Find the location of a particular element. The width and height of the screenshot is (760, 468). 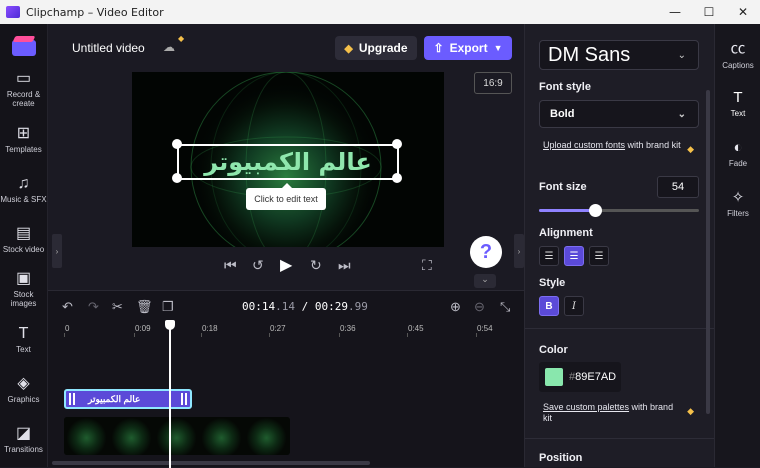

panel-scrollbar is located at coordinates (708, 252).